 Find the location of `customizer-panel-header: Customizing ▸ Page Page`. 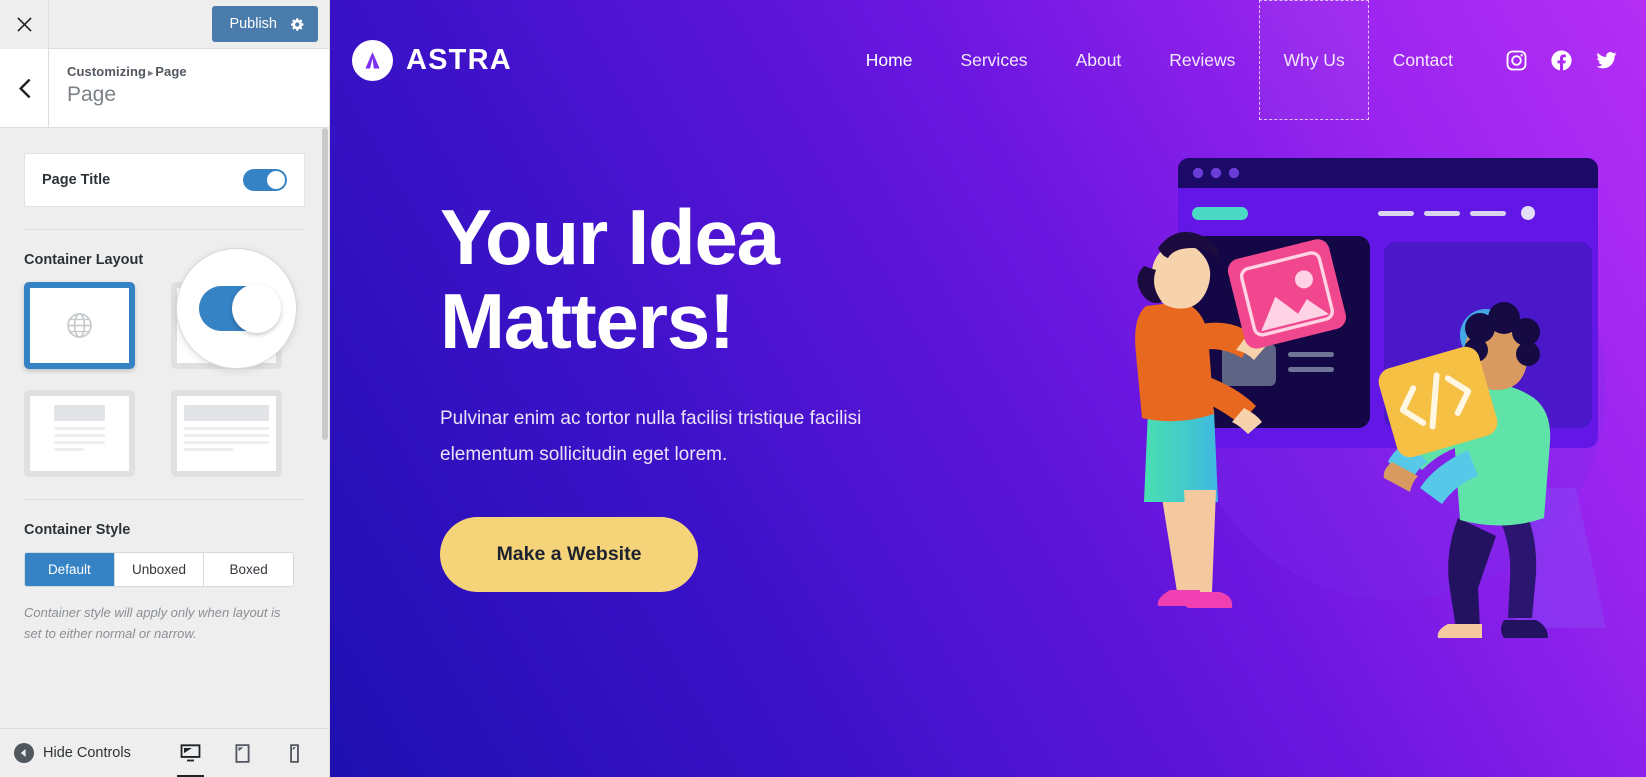

customizer-panel-header: Customizing ▸ Page Page is located at coordinates (164, 88).